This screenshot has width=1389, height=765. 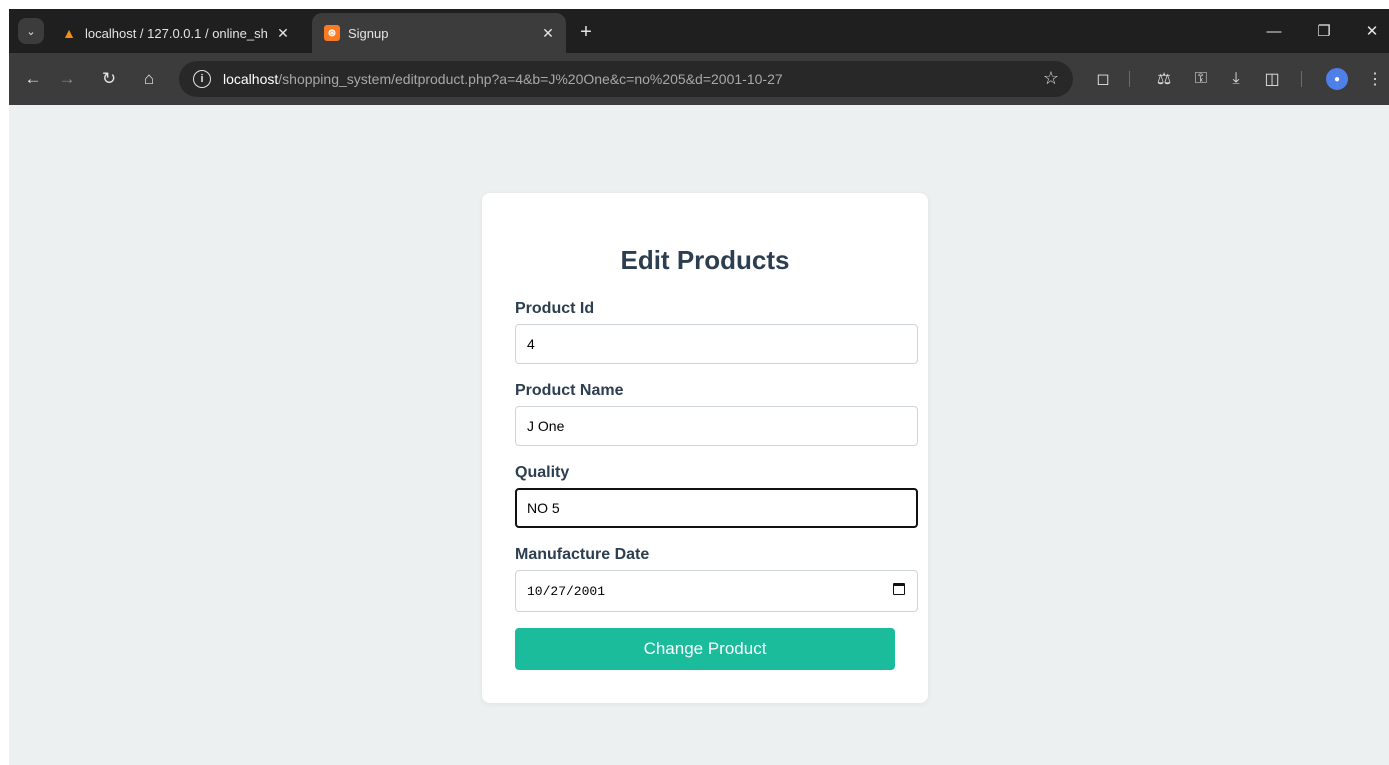 I want to click on quality-label: Quality, so click(x=542, y=472).